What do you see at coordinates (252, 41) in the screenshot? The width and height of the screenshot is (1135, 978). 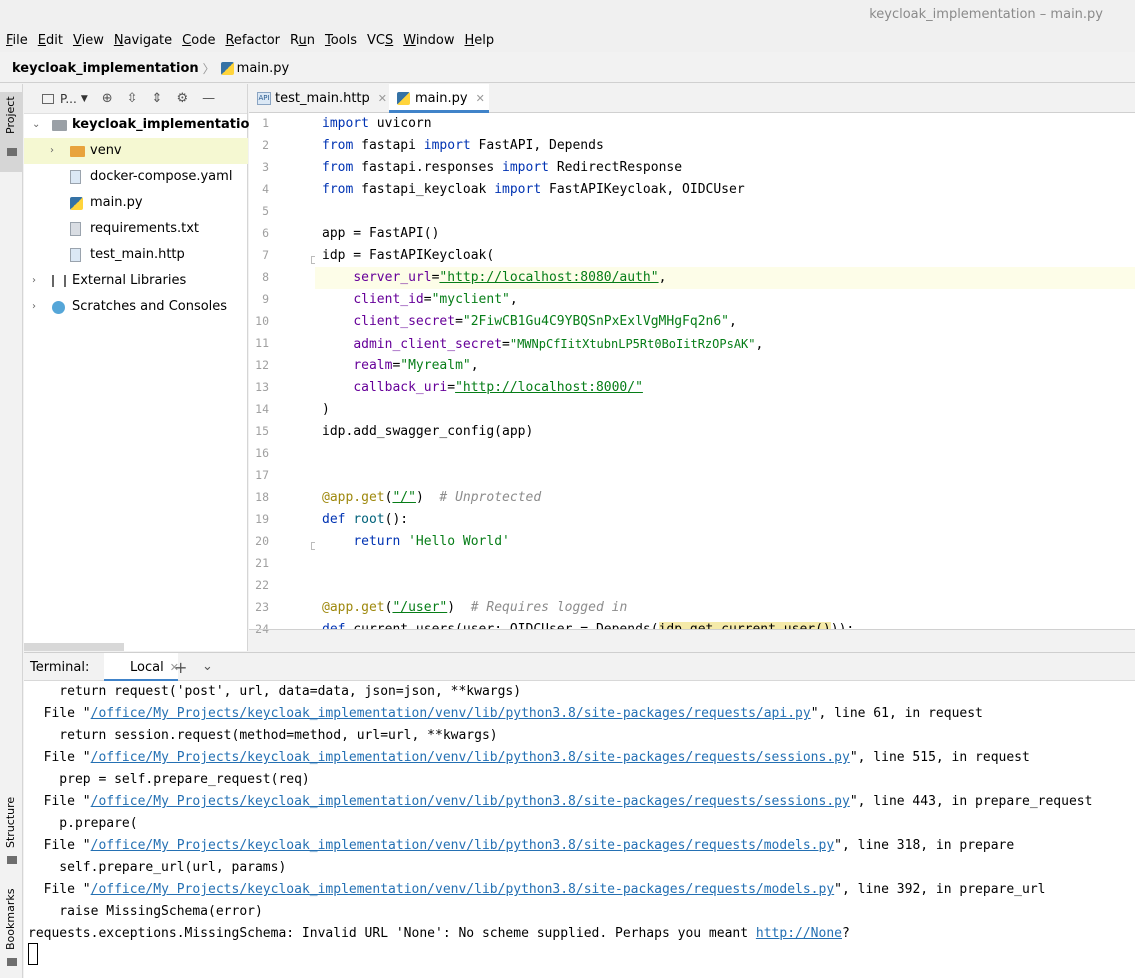 I see `menu-refactor: Refactor` at bounding box center [252, 41].